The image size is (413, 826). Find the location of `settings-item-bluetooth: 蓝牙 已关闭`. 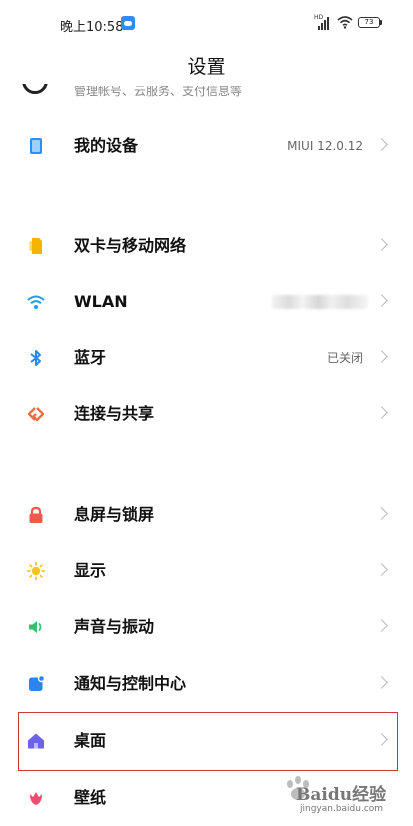

settings-item-bluetooth: 蓝牙 已关闭 is located at coordinates (206, 358).